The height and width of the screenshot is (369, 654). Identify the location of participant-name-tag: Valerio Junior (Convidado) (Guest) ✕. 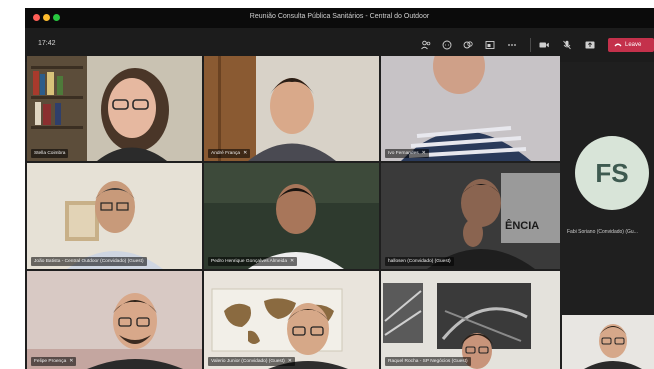
(251, 361).